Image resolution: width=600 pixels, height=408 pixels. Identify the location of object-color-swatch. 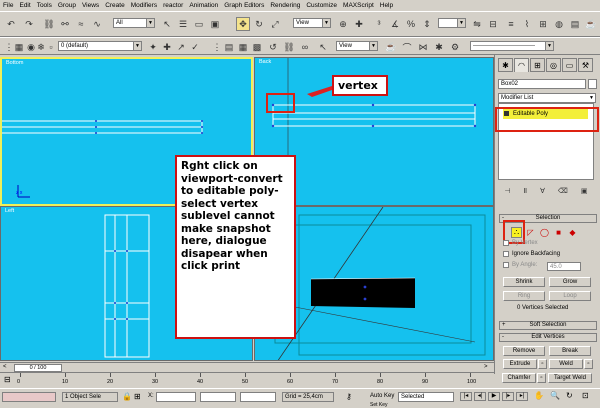
(592, 84).